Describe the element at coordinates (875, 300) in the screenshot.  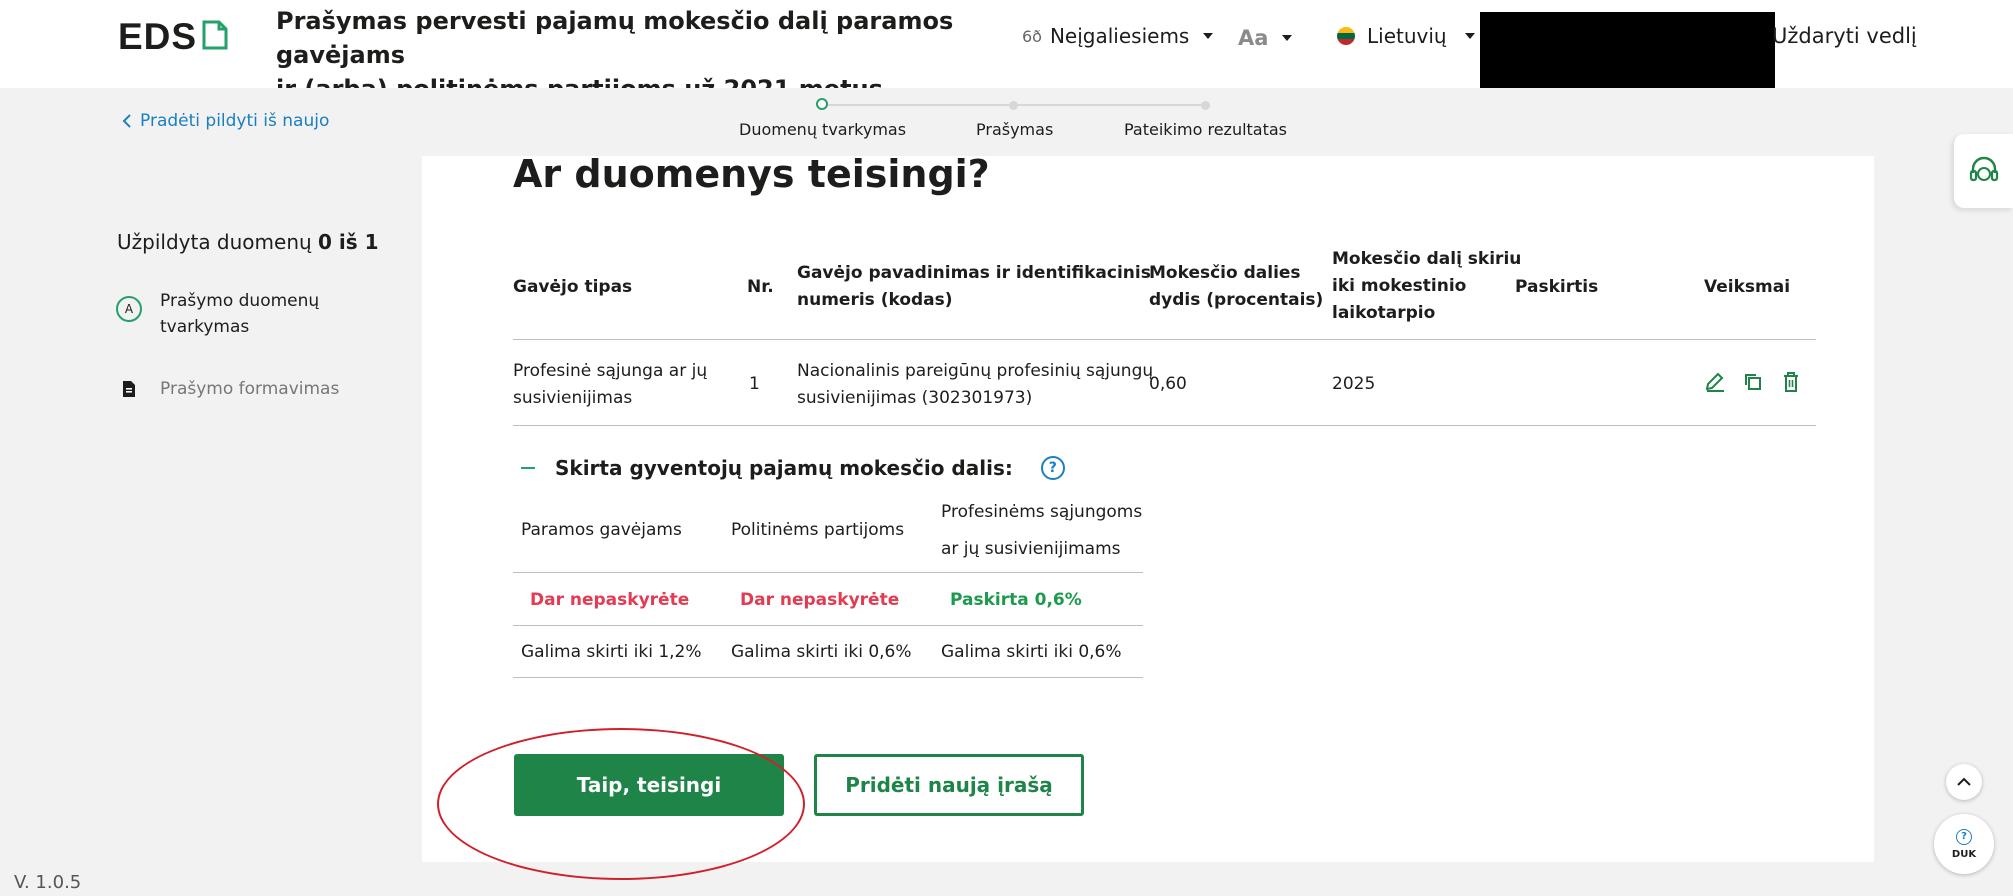
I see `col-header-name-line2: numeris (kodas)` at that location.